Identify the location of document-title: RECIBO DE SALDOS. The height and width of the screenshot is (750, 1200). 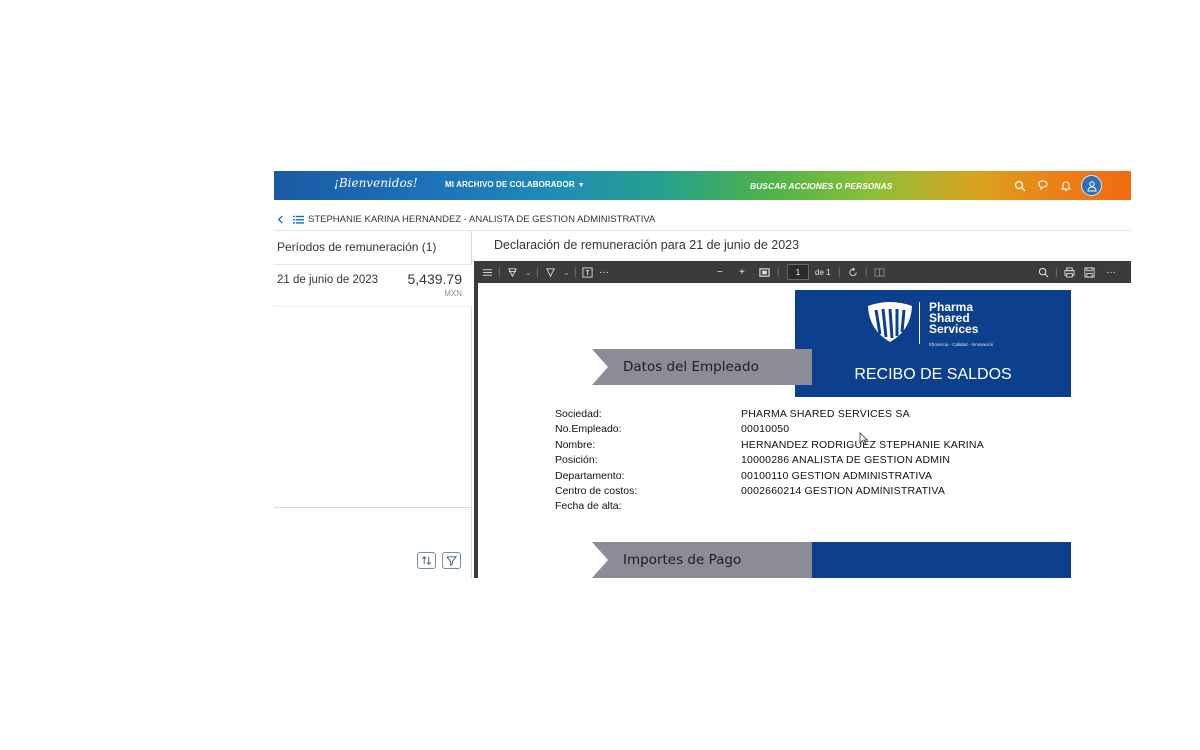
(933, 374).